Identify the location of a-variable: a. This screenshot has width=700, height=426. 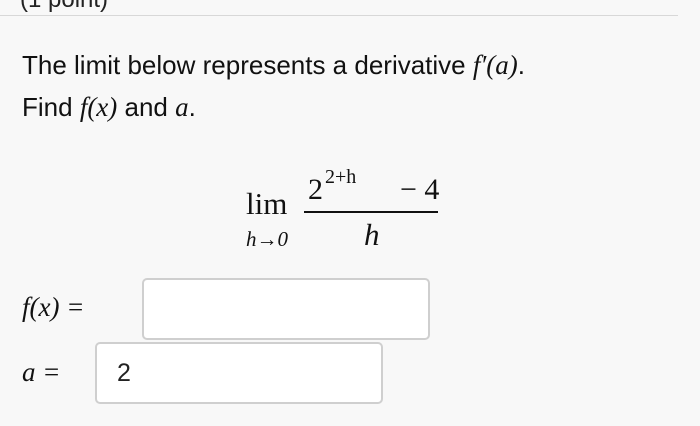
(182, 107).